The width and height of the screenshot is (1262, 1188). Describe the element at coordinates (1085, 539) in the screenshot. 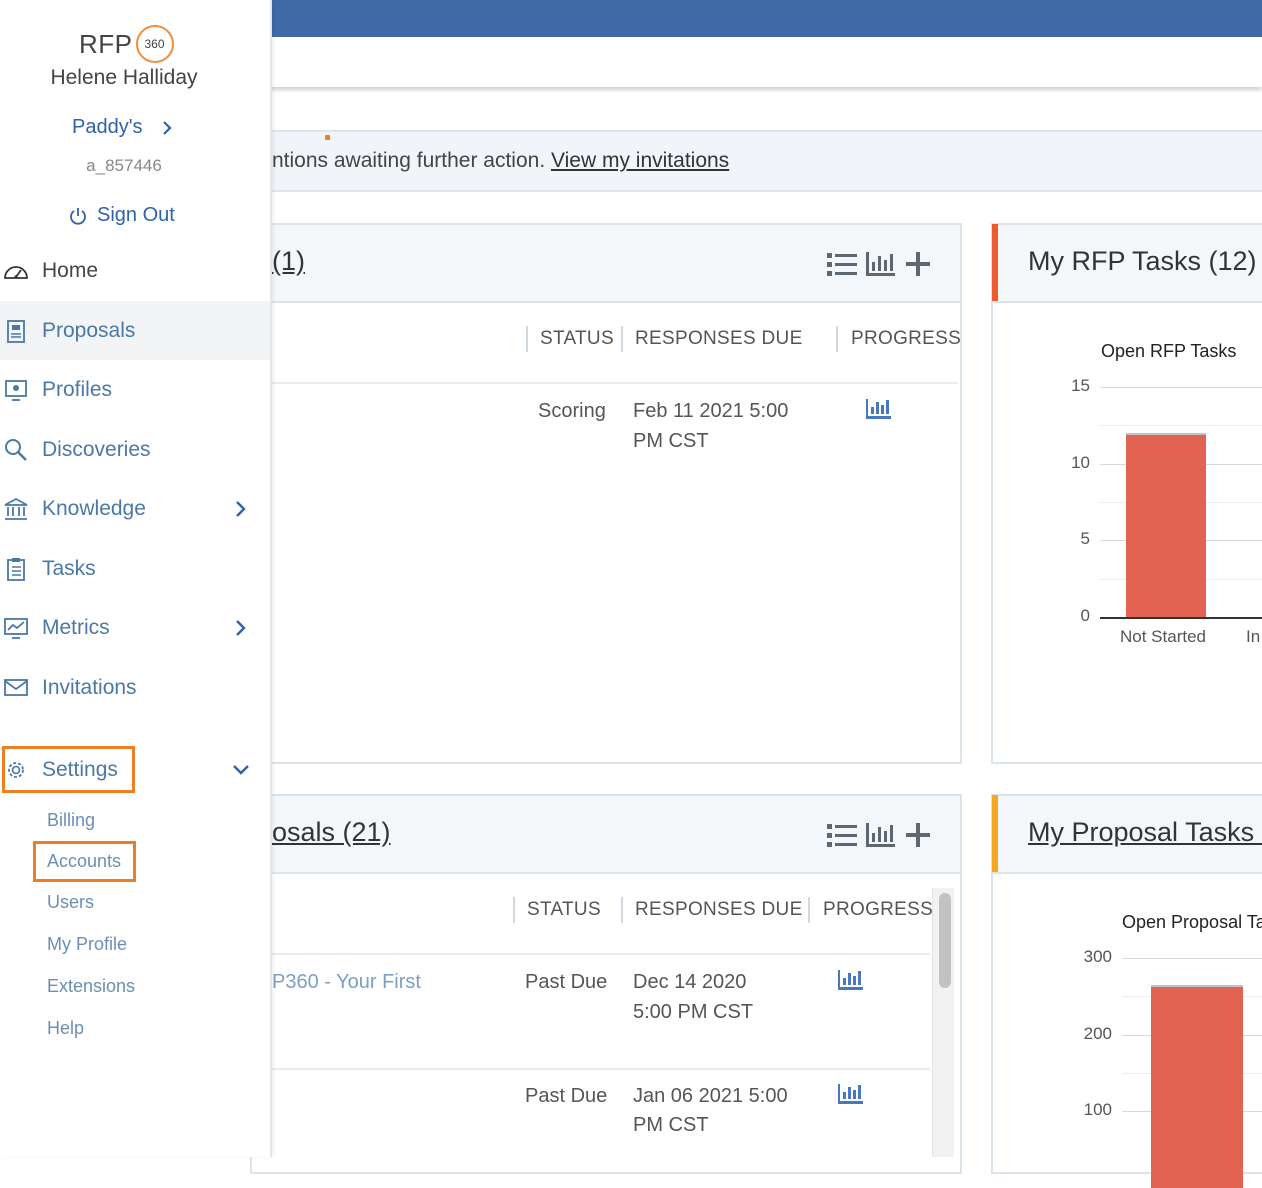

I see `y-tick-label: 5` at that location.